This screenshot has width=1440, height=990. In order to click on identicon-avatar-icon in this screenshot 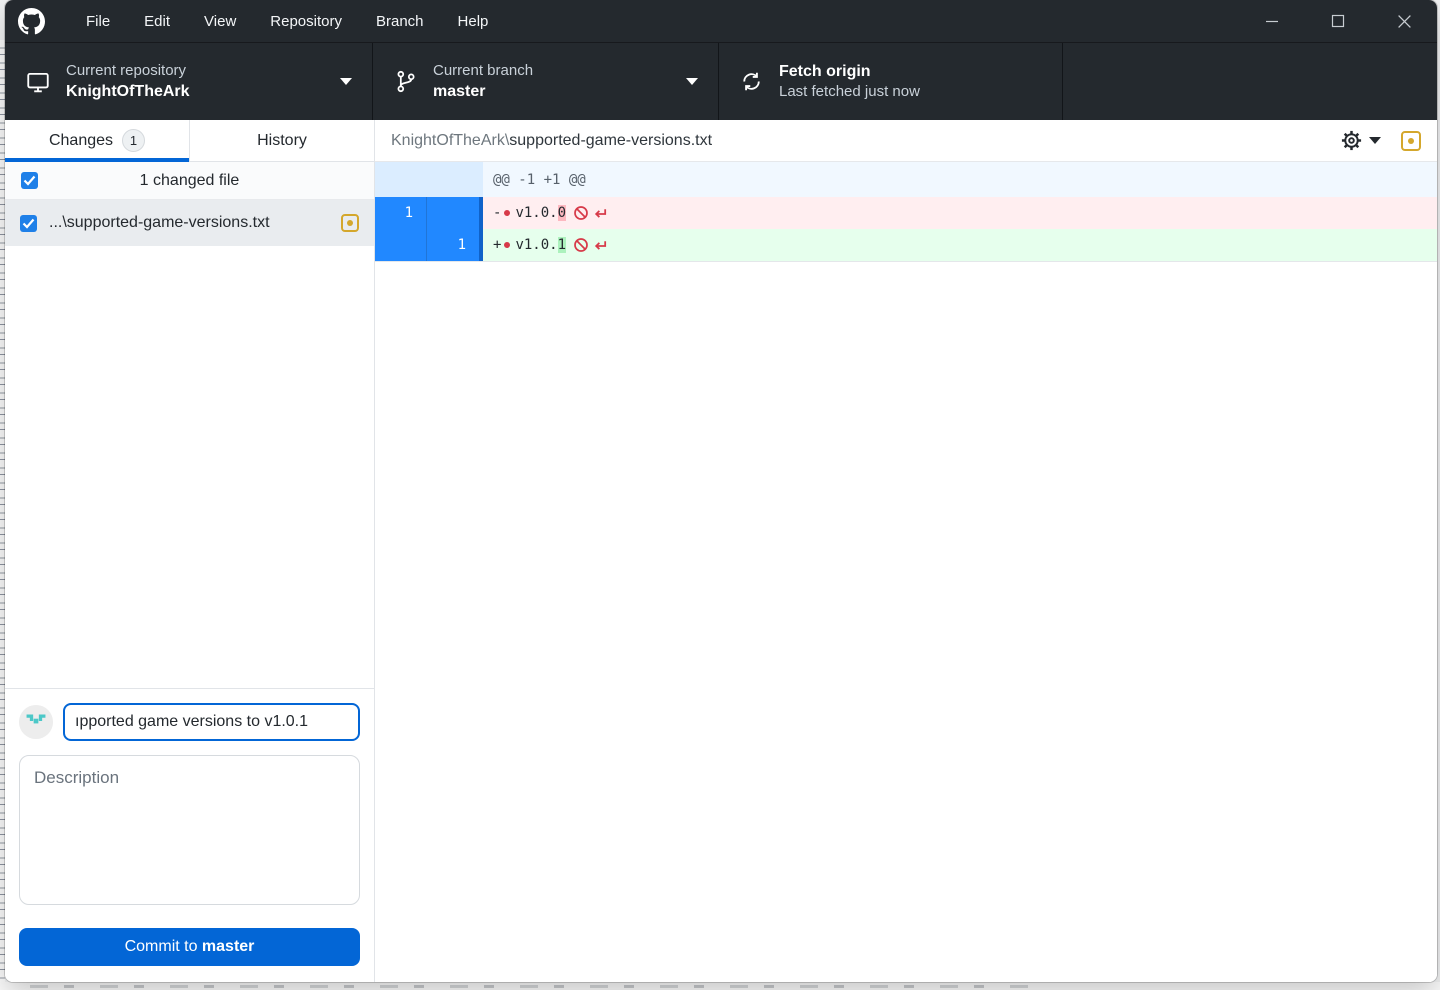, I will do `click(36, 722)`.